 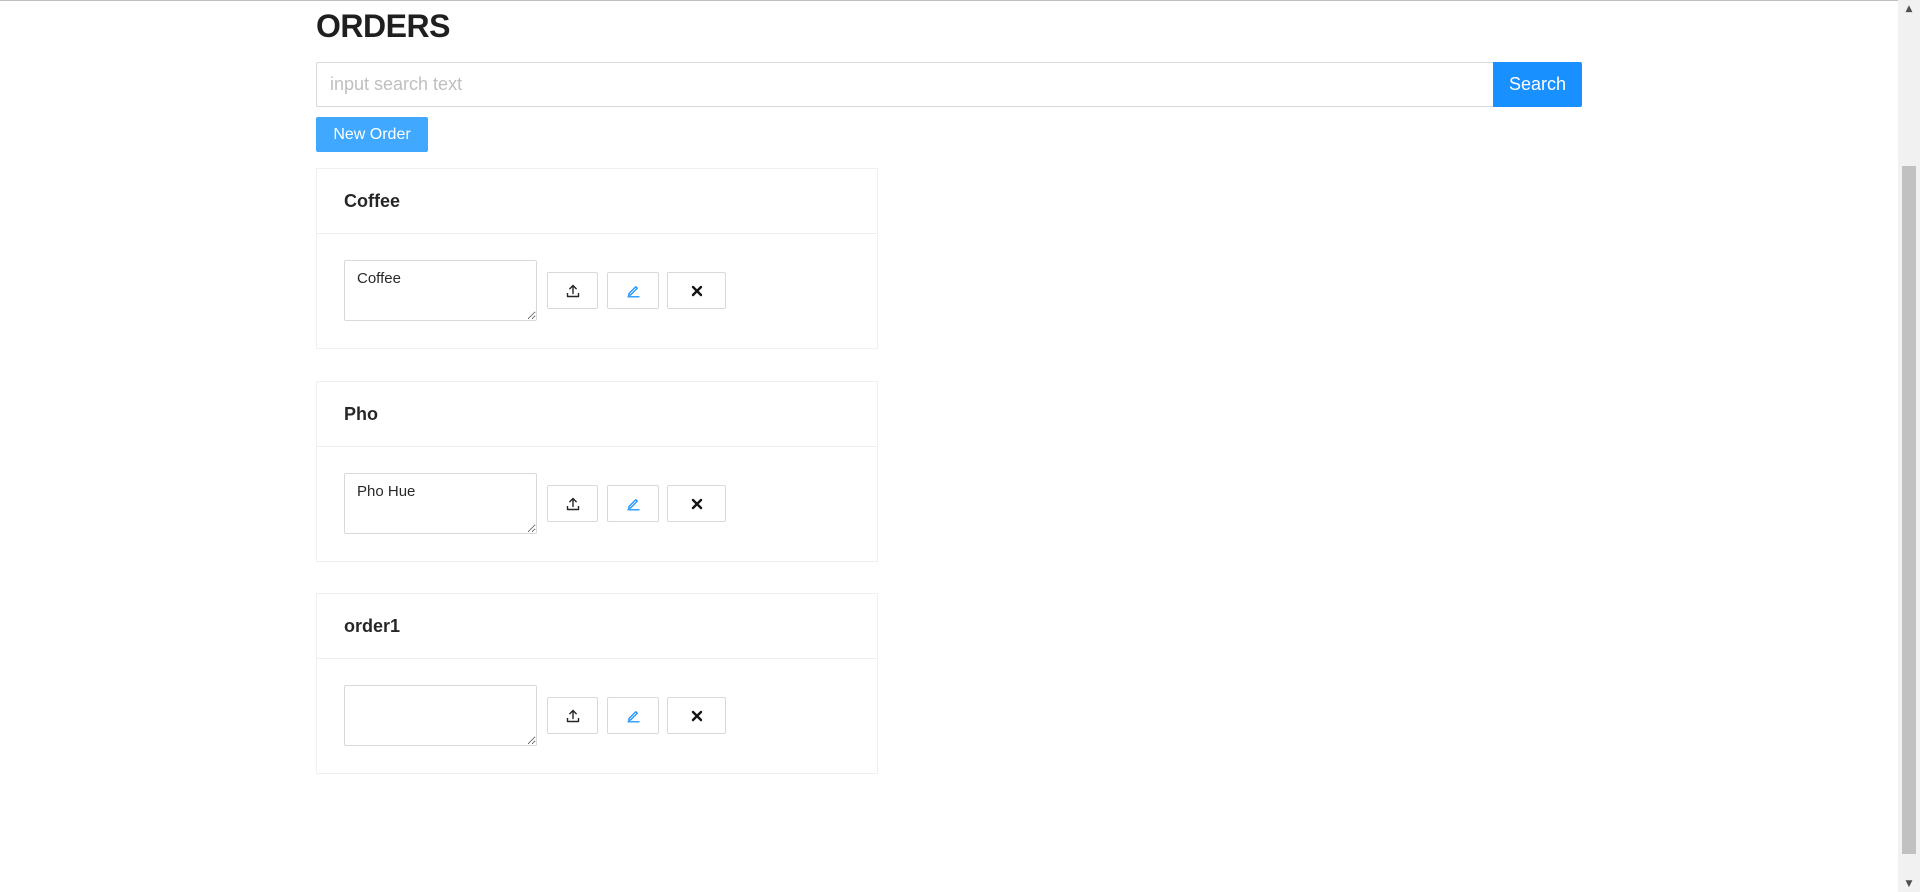 I want to click on order-note-textarea: Pho Hue, so click(x=440, y=503).